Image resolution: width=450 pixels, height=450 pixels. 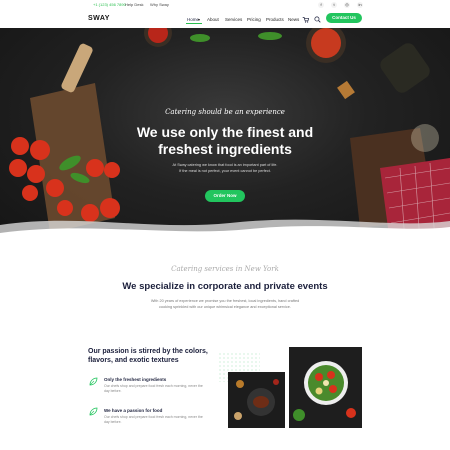 I want to click on nav-item-about: About, so click(x=213, y=19).